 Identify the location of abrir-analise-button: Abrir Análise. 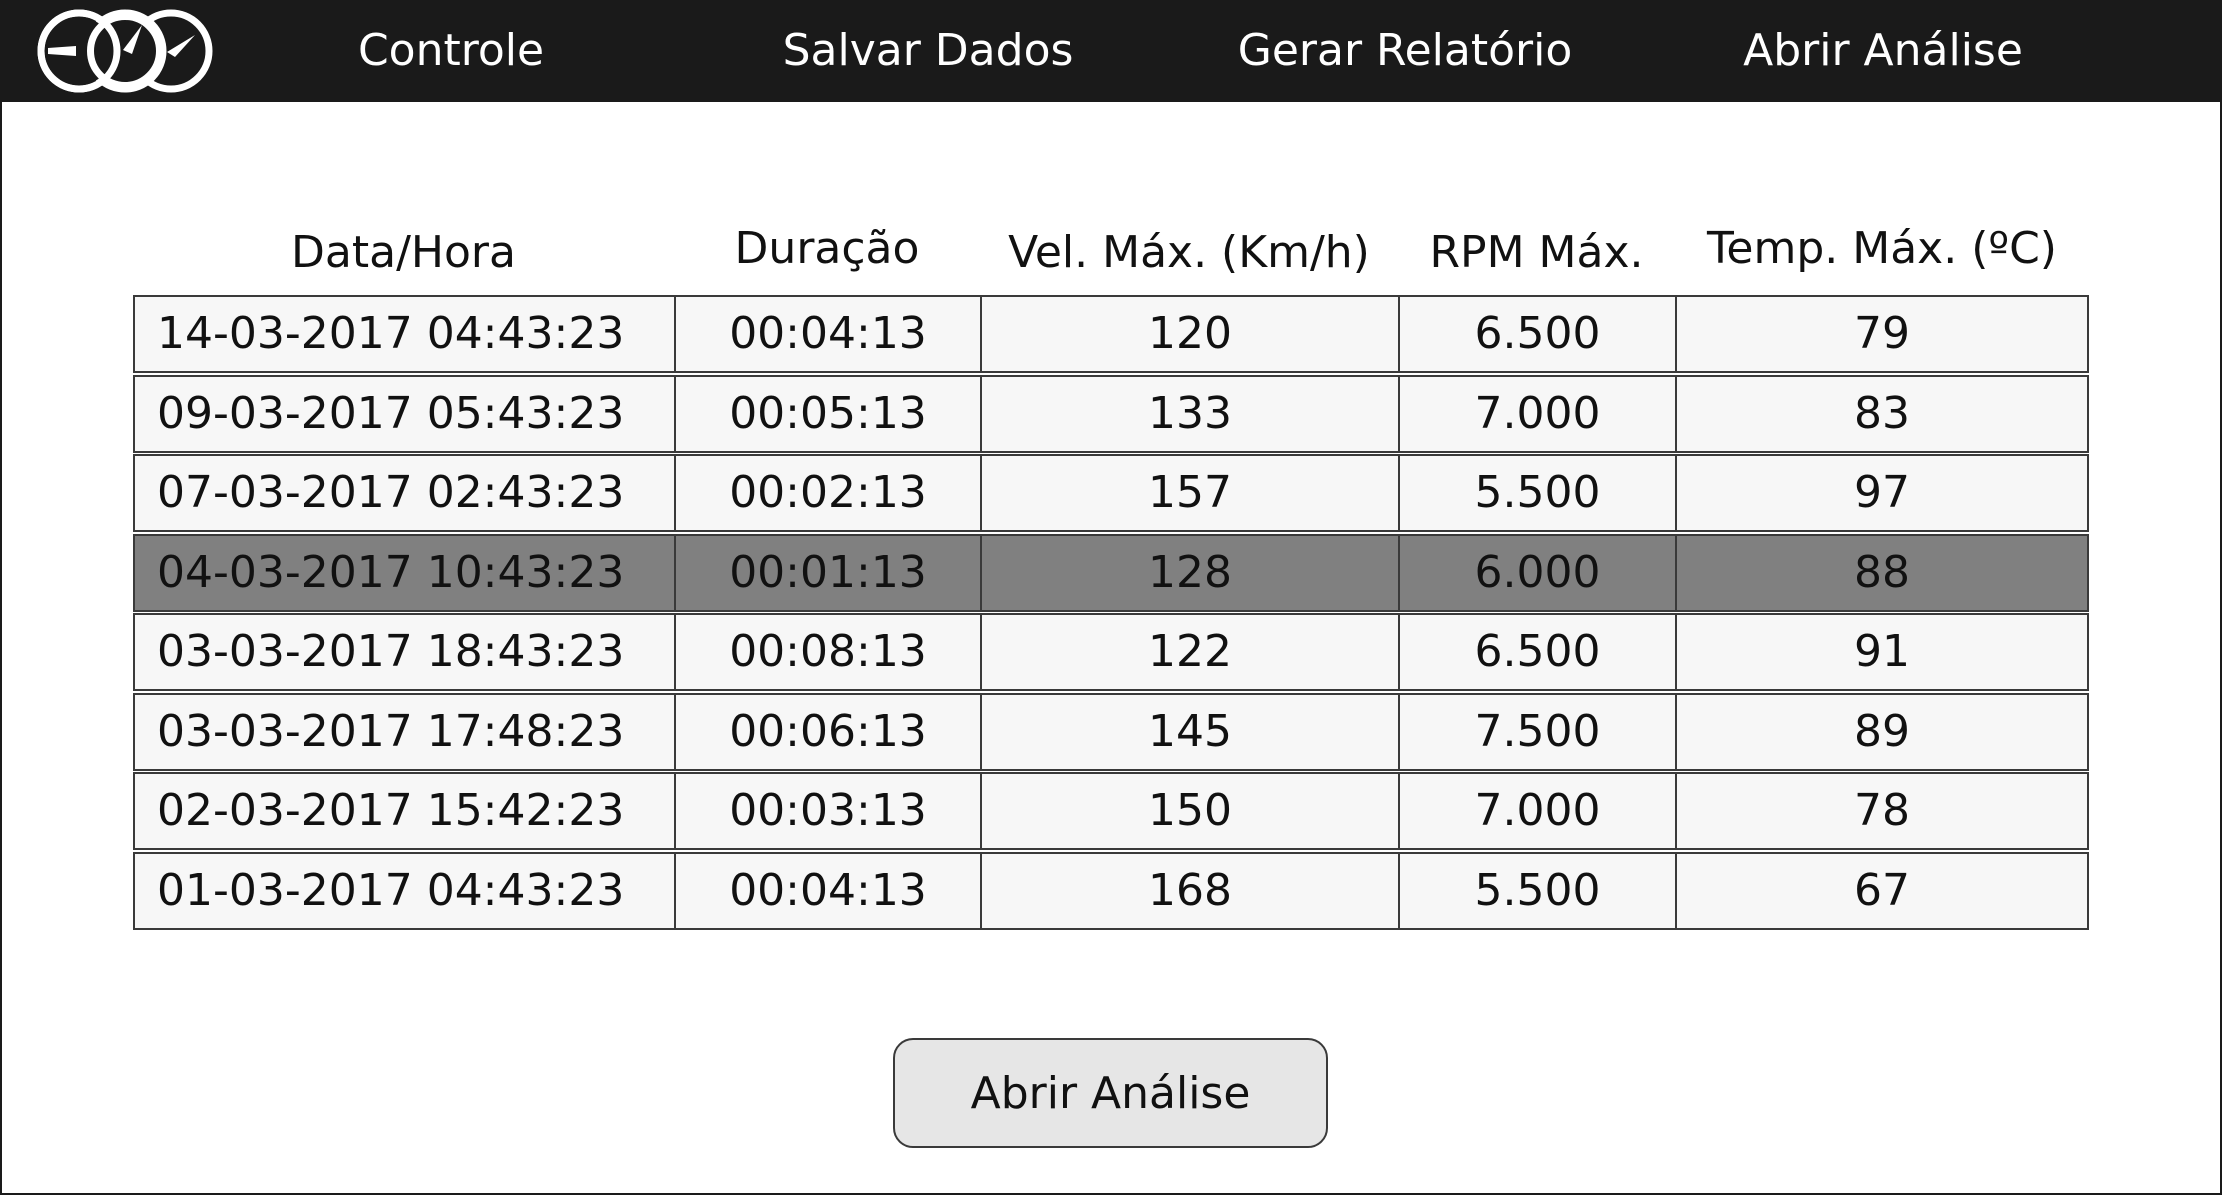
(1110, 1093).